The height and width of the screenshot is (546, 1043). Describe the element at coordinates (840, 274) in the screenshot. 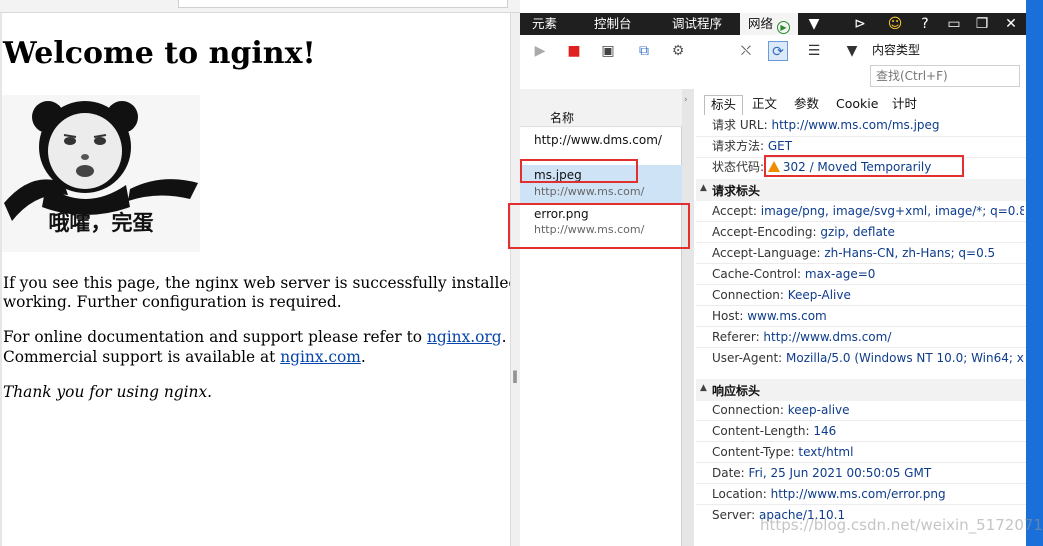

I see `header-value: max-age=0` at that location.